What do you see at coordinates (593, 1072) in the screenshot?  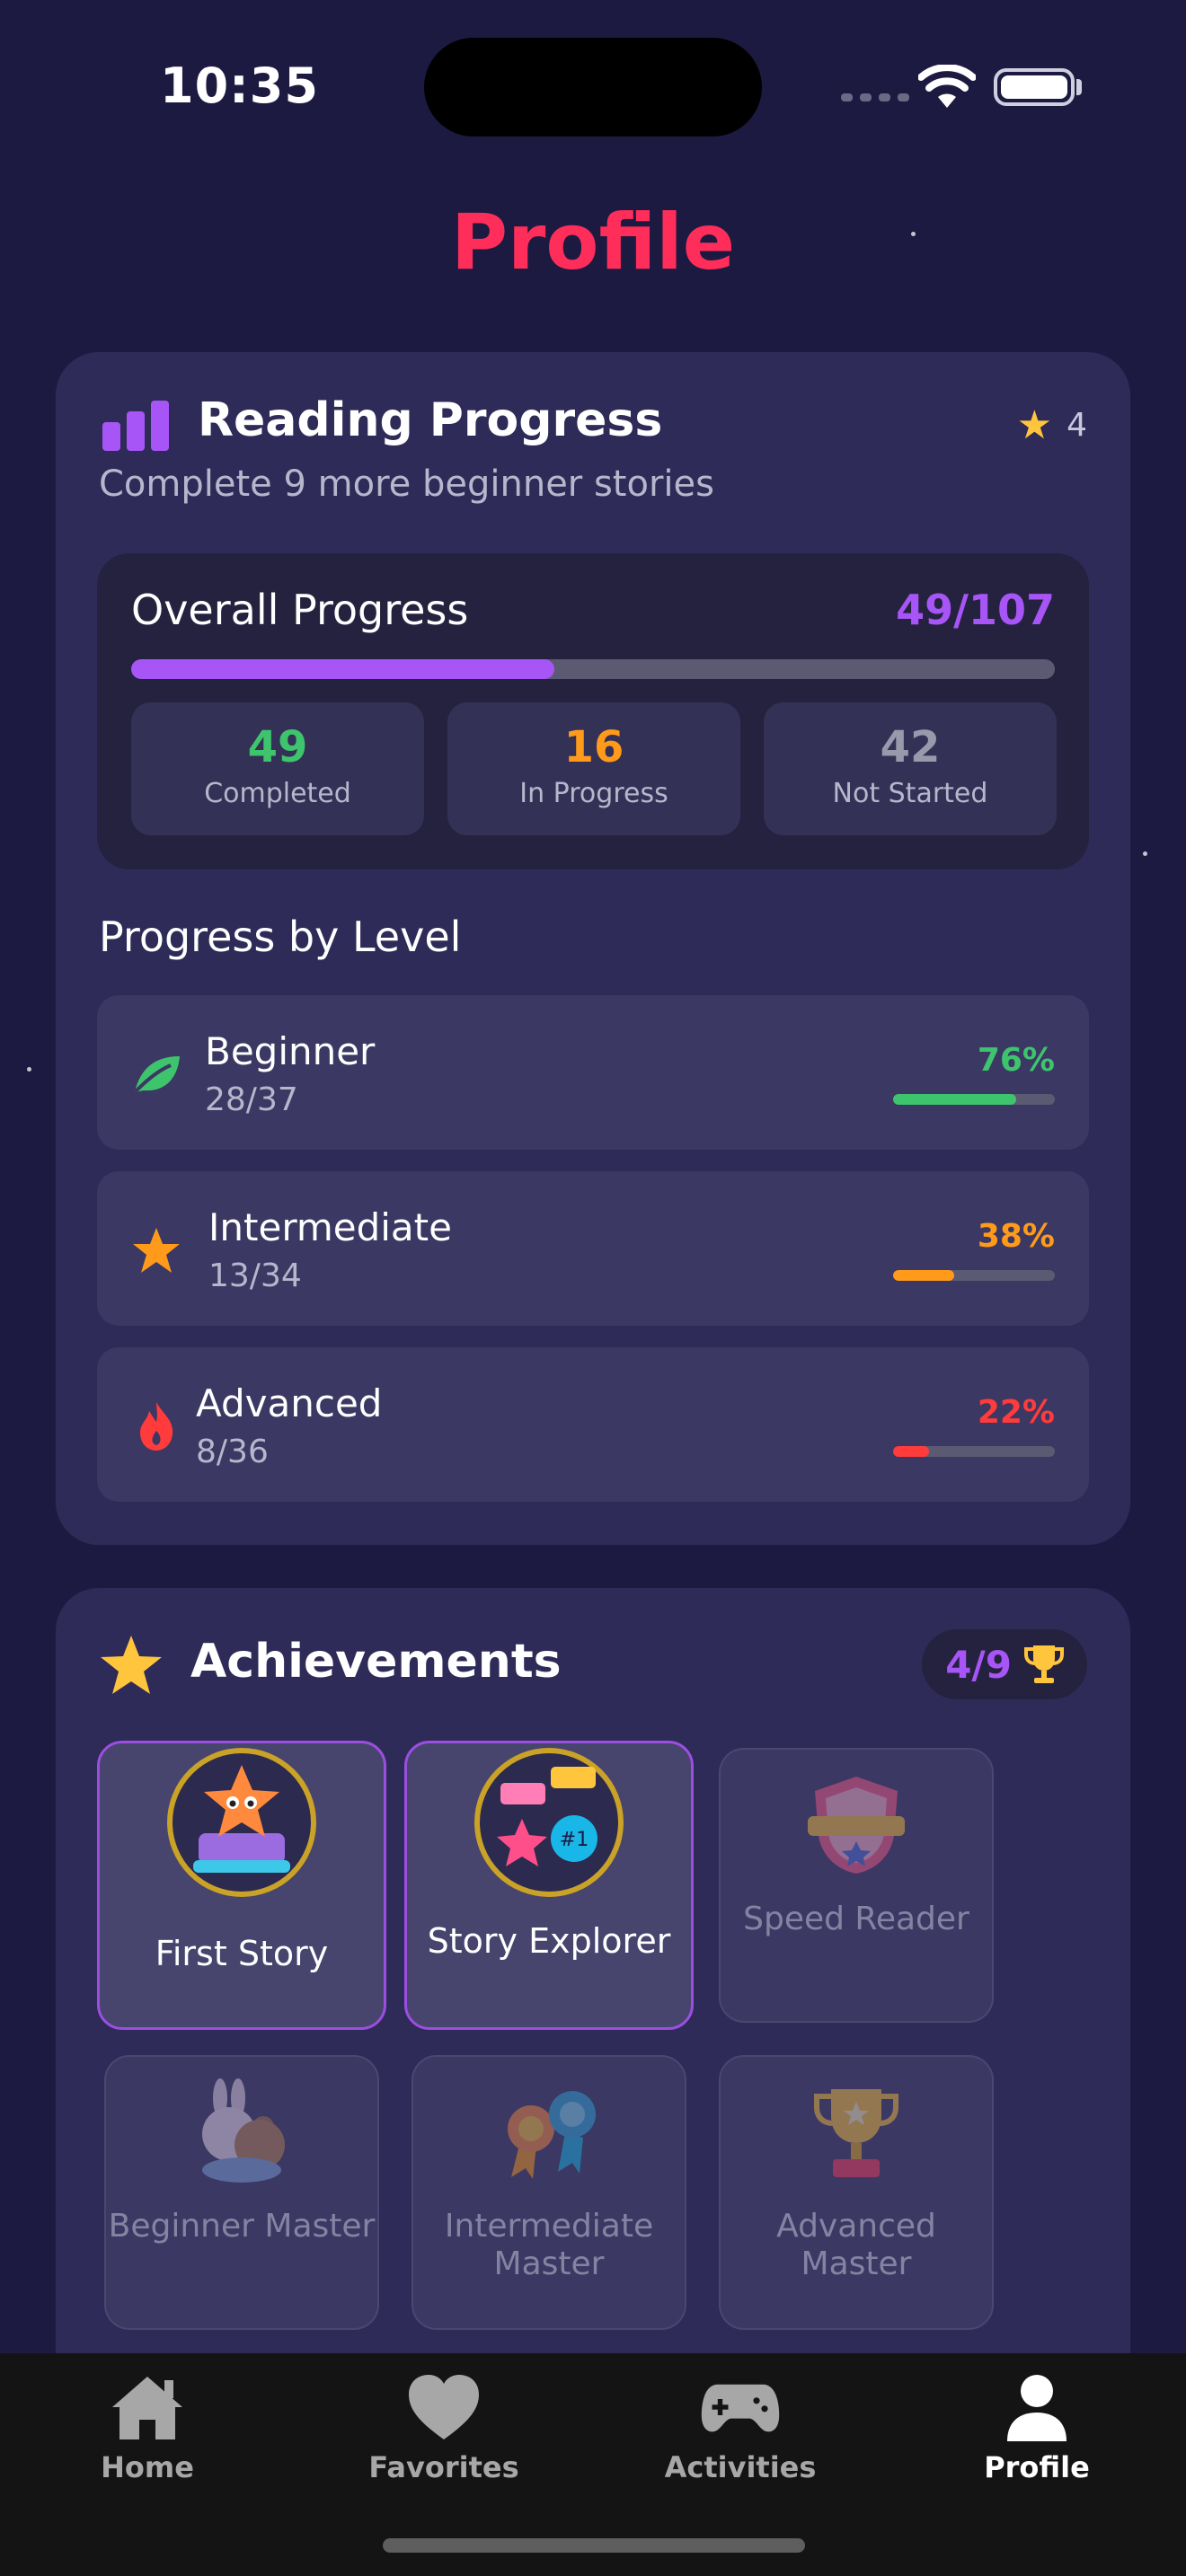 I see `level-row-beginner: Beginner 28/37 76%` at bounding box center [593, 1072].